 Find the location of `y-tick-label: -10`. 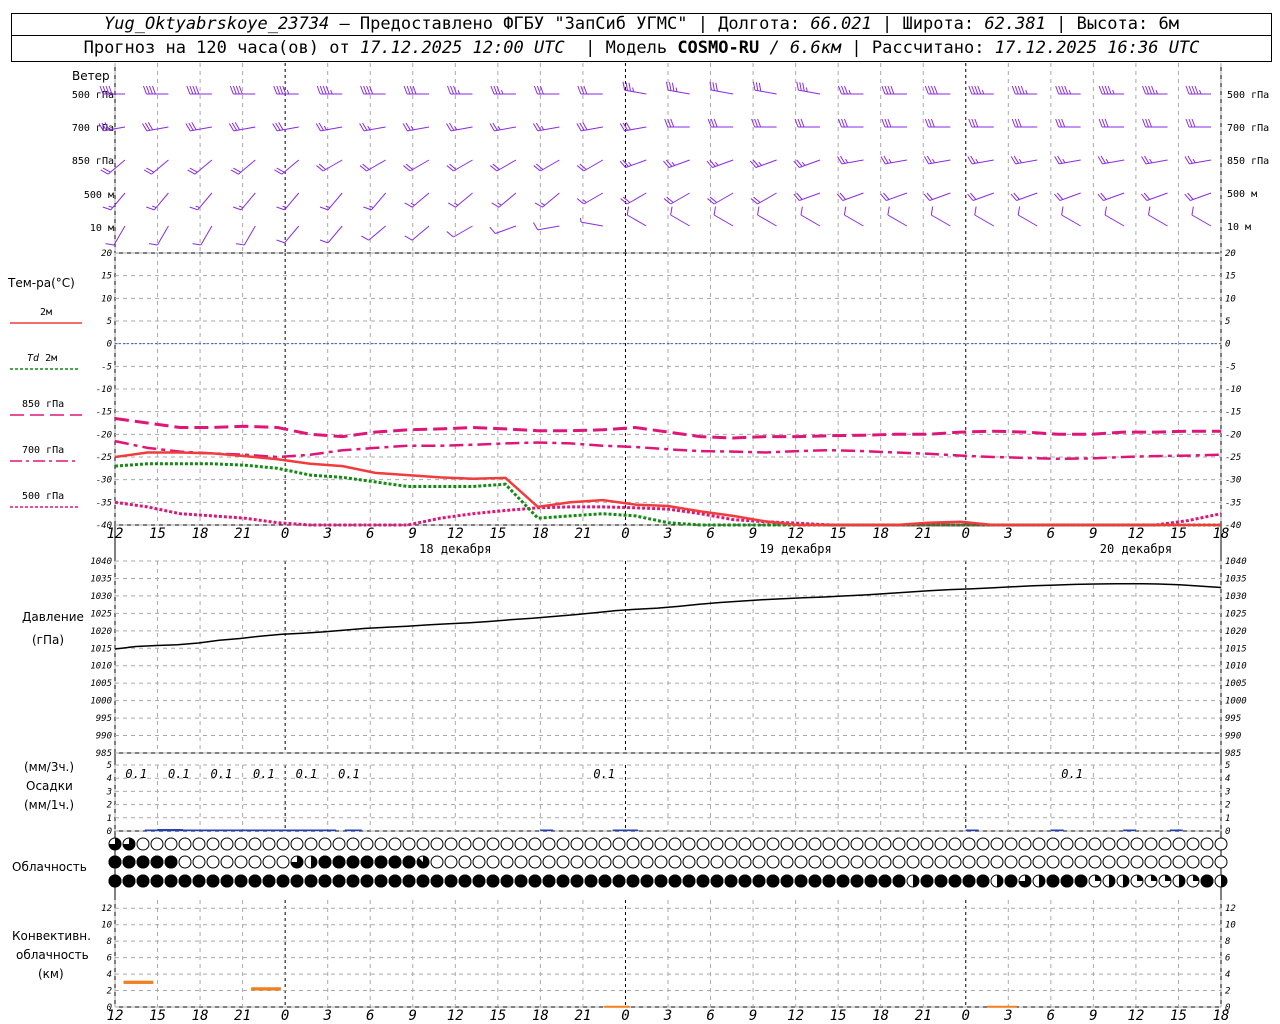

y-tick-label: -10 is located at coordinates (104, 390).